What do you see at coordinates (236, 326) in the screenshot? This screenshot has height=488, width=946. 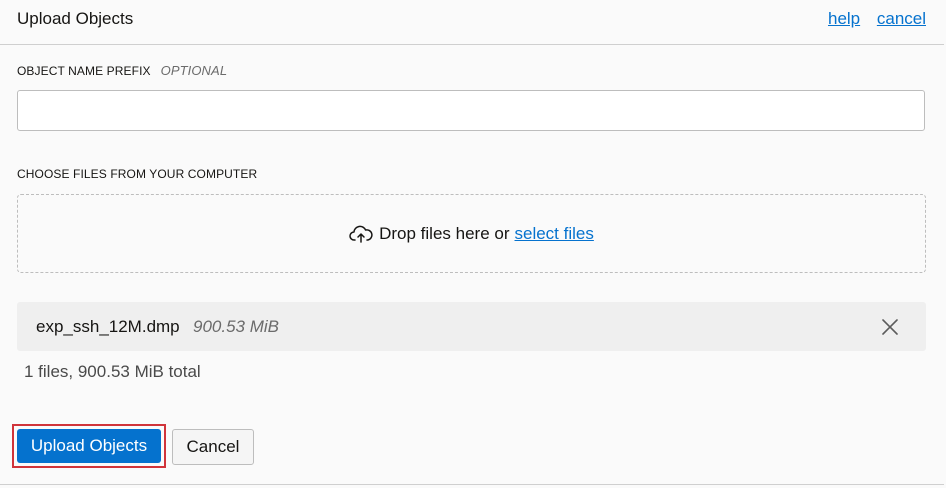 I see `file-size: 900.53 MiB` at bounding box center [236, 326].